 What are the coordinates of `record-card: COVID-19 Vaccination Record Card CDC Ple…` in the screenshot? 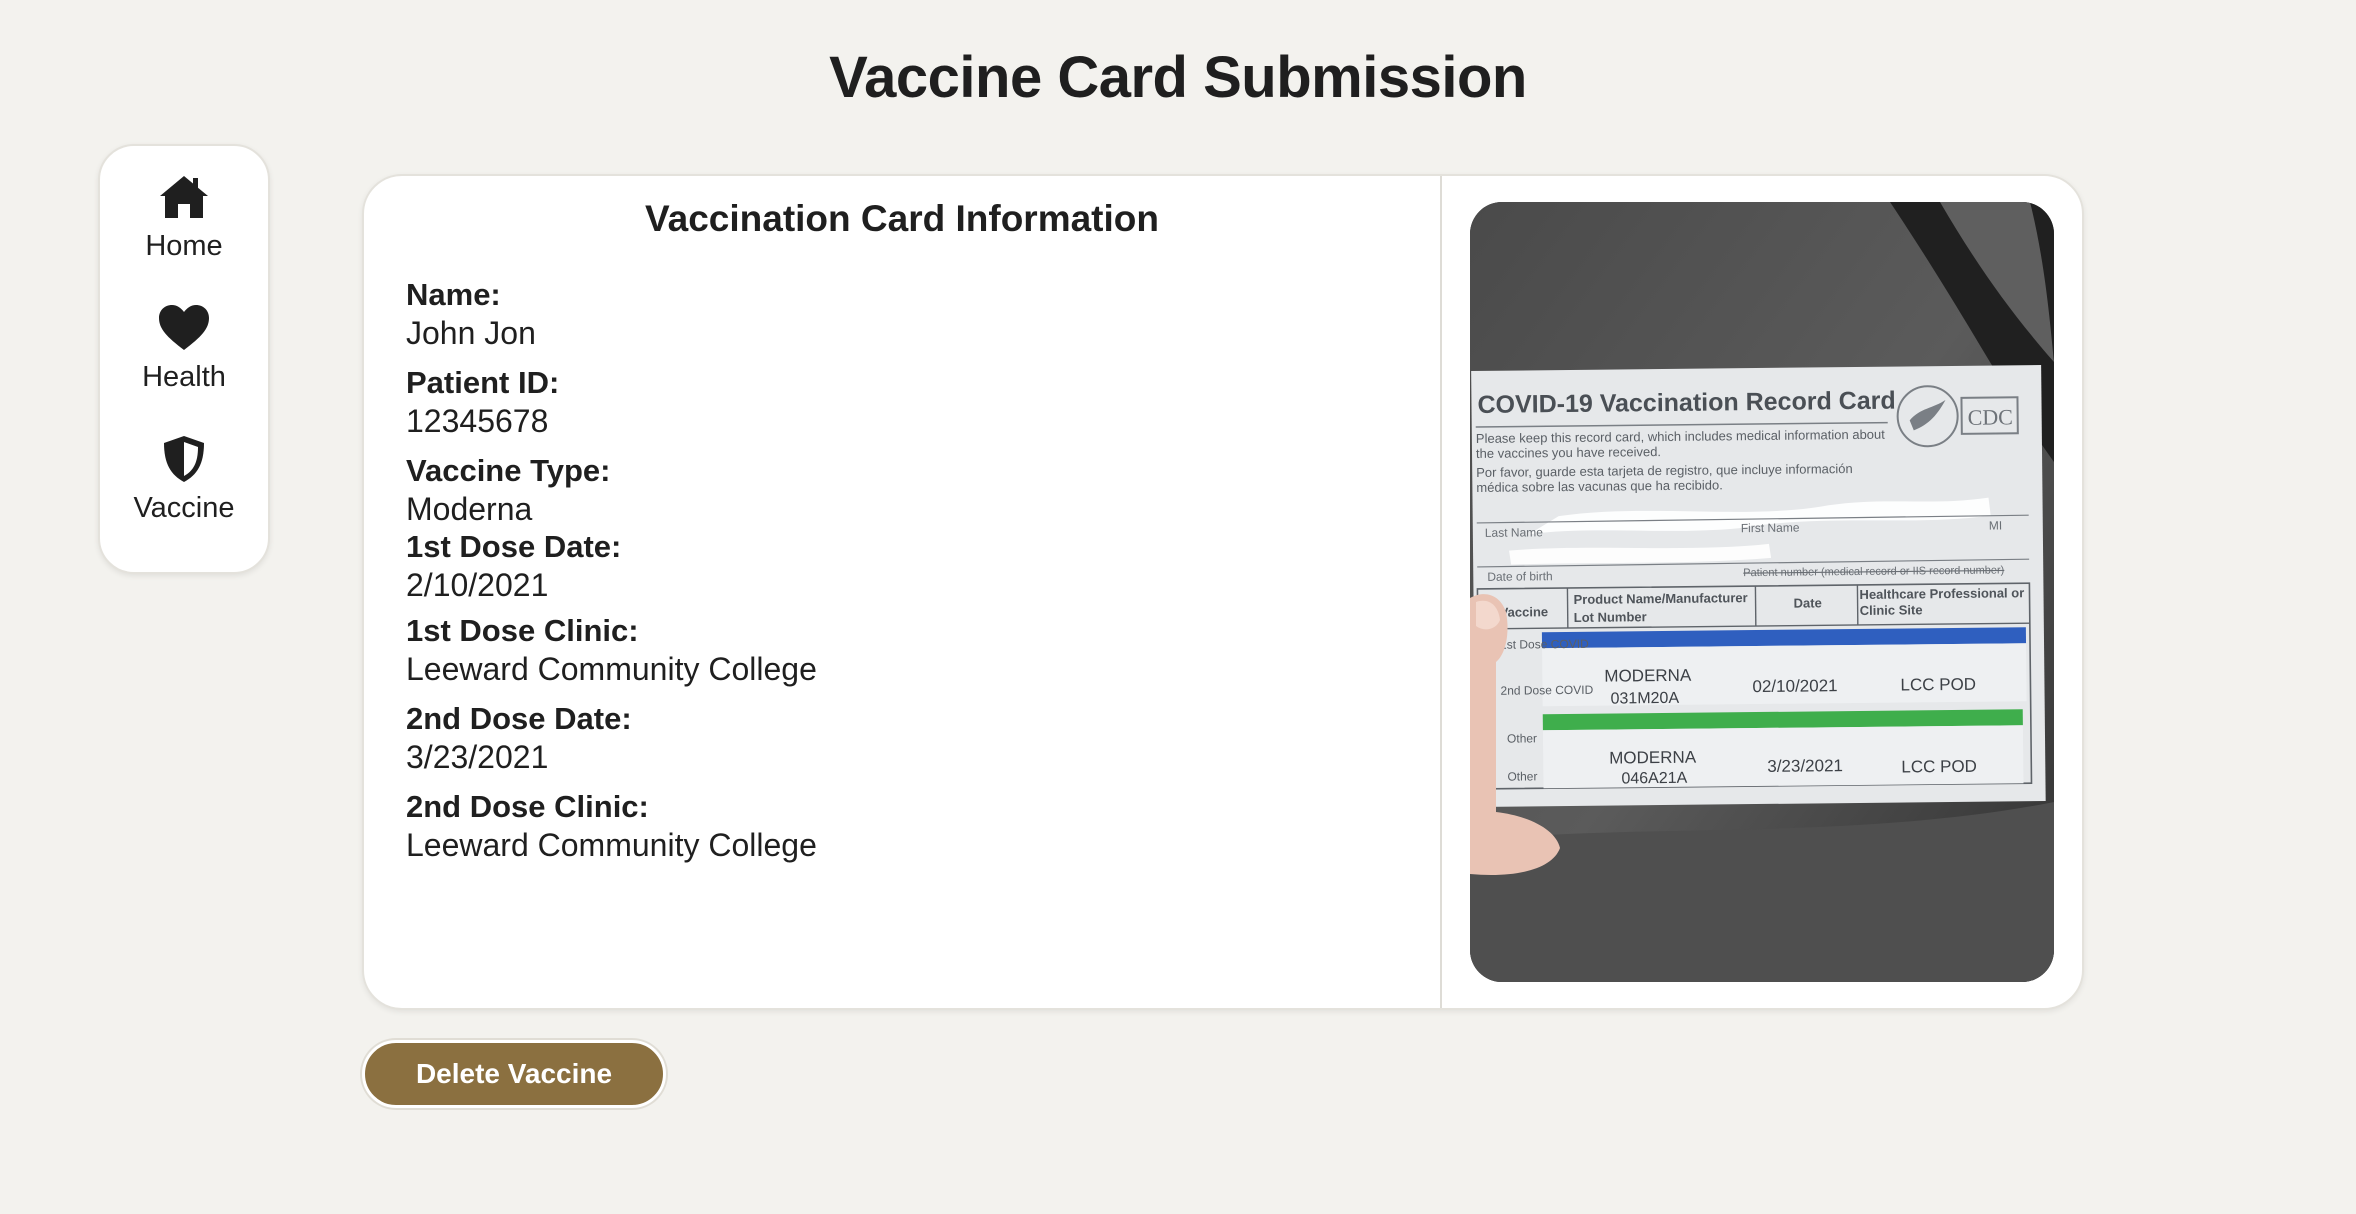 It's located at (1758, 586).